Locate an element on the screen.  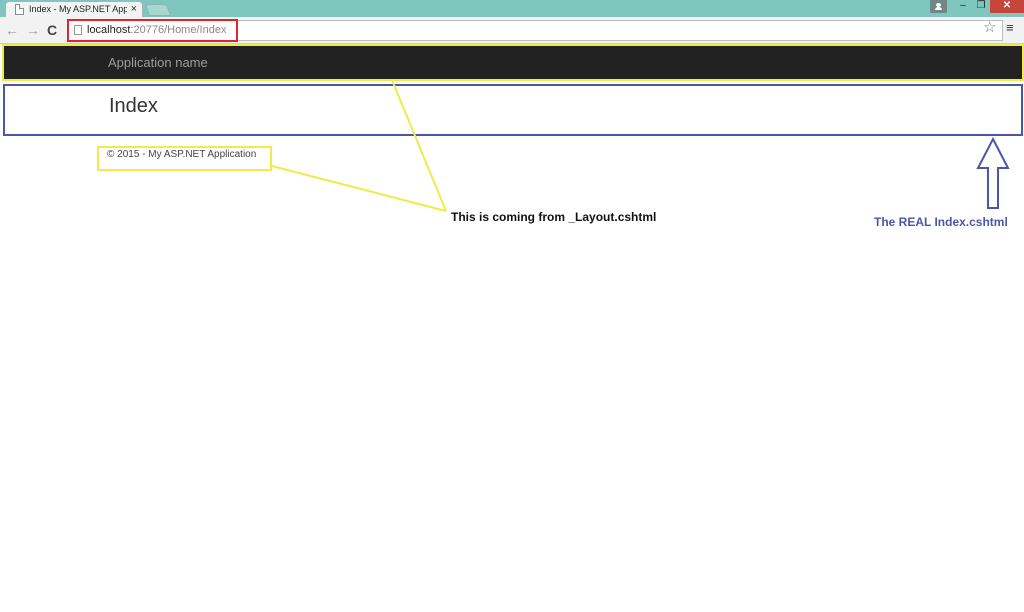
profile-icon is located at coordinates (938, 6).